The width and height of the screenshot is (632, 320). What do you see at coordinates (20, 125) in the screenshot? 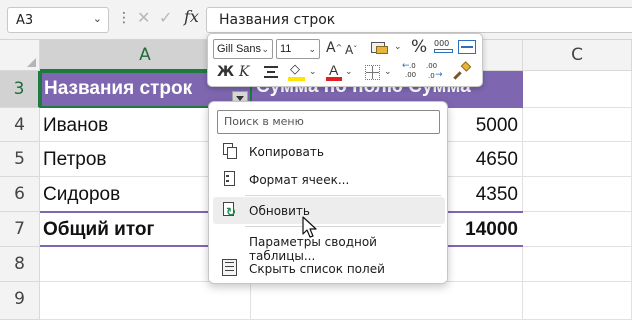
I see `row-header-4: 4` at bounding box center [20, 125].